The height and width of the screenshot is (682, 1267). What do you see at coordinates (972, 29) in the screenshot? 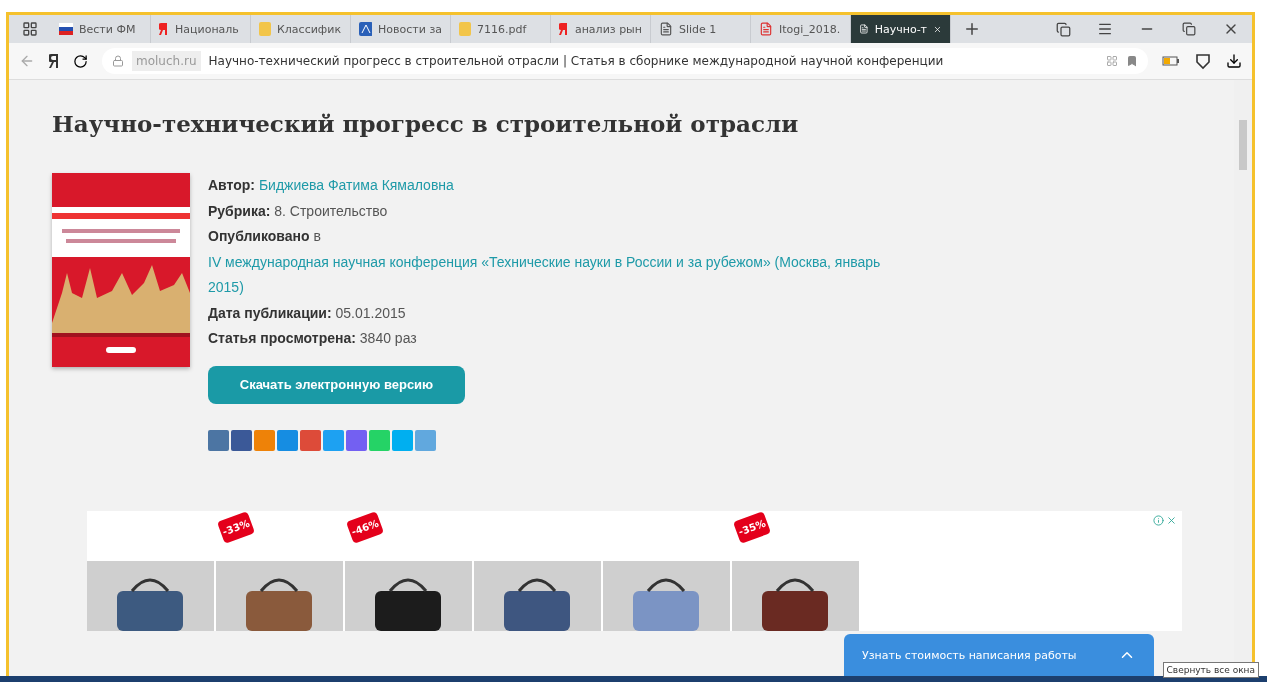
I see `new-tab-icon` at bounding box center [972, 29].